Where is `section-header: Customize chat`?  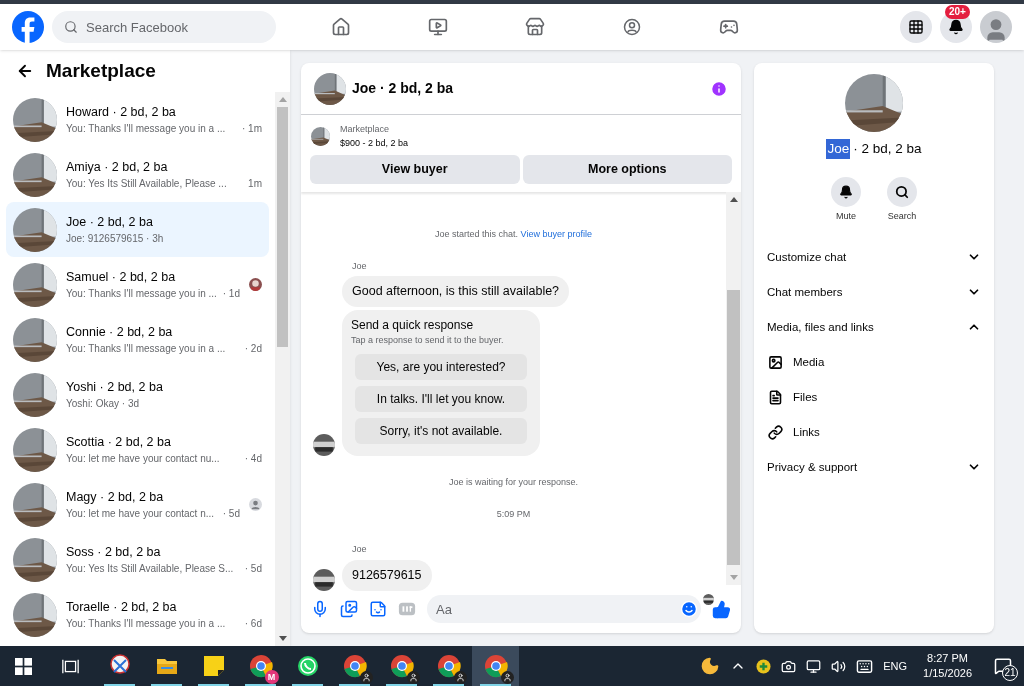 section-header: Customize chat is located at coordinates (874, 257).